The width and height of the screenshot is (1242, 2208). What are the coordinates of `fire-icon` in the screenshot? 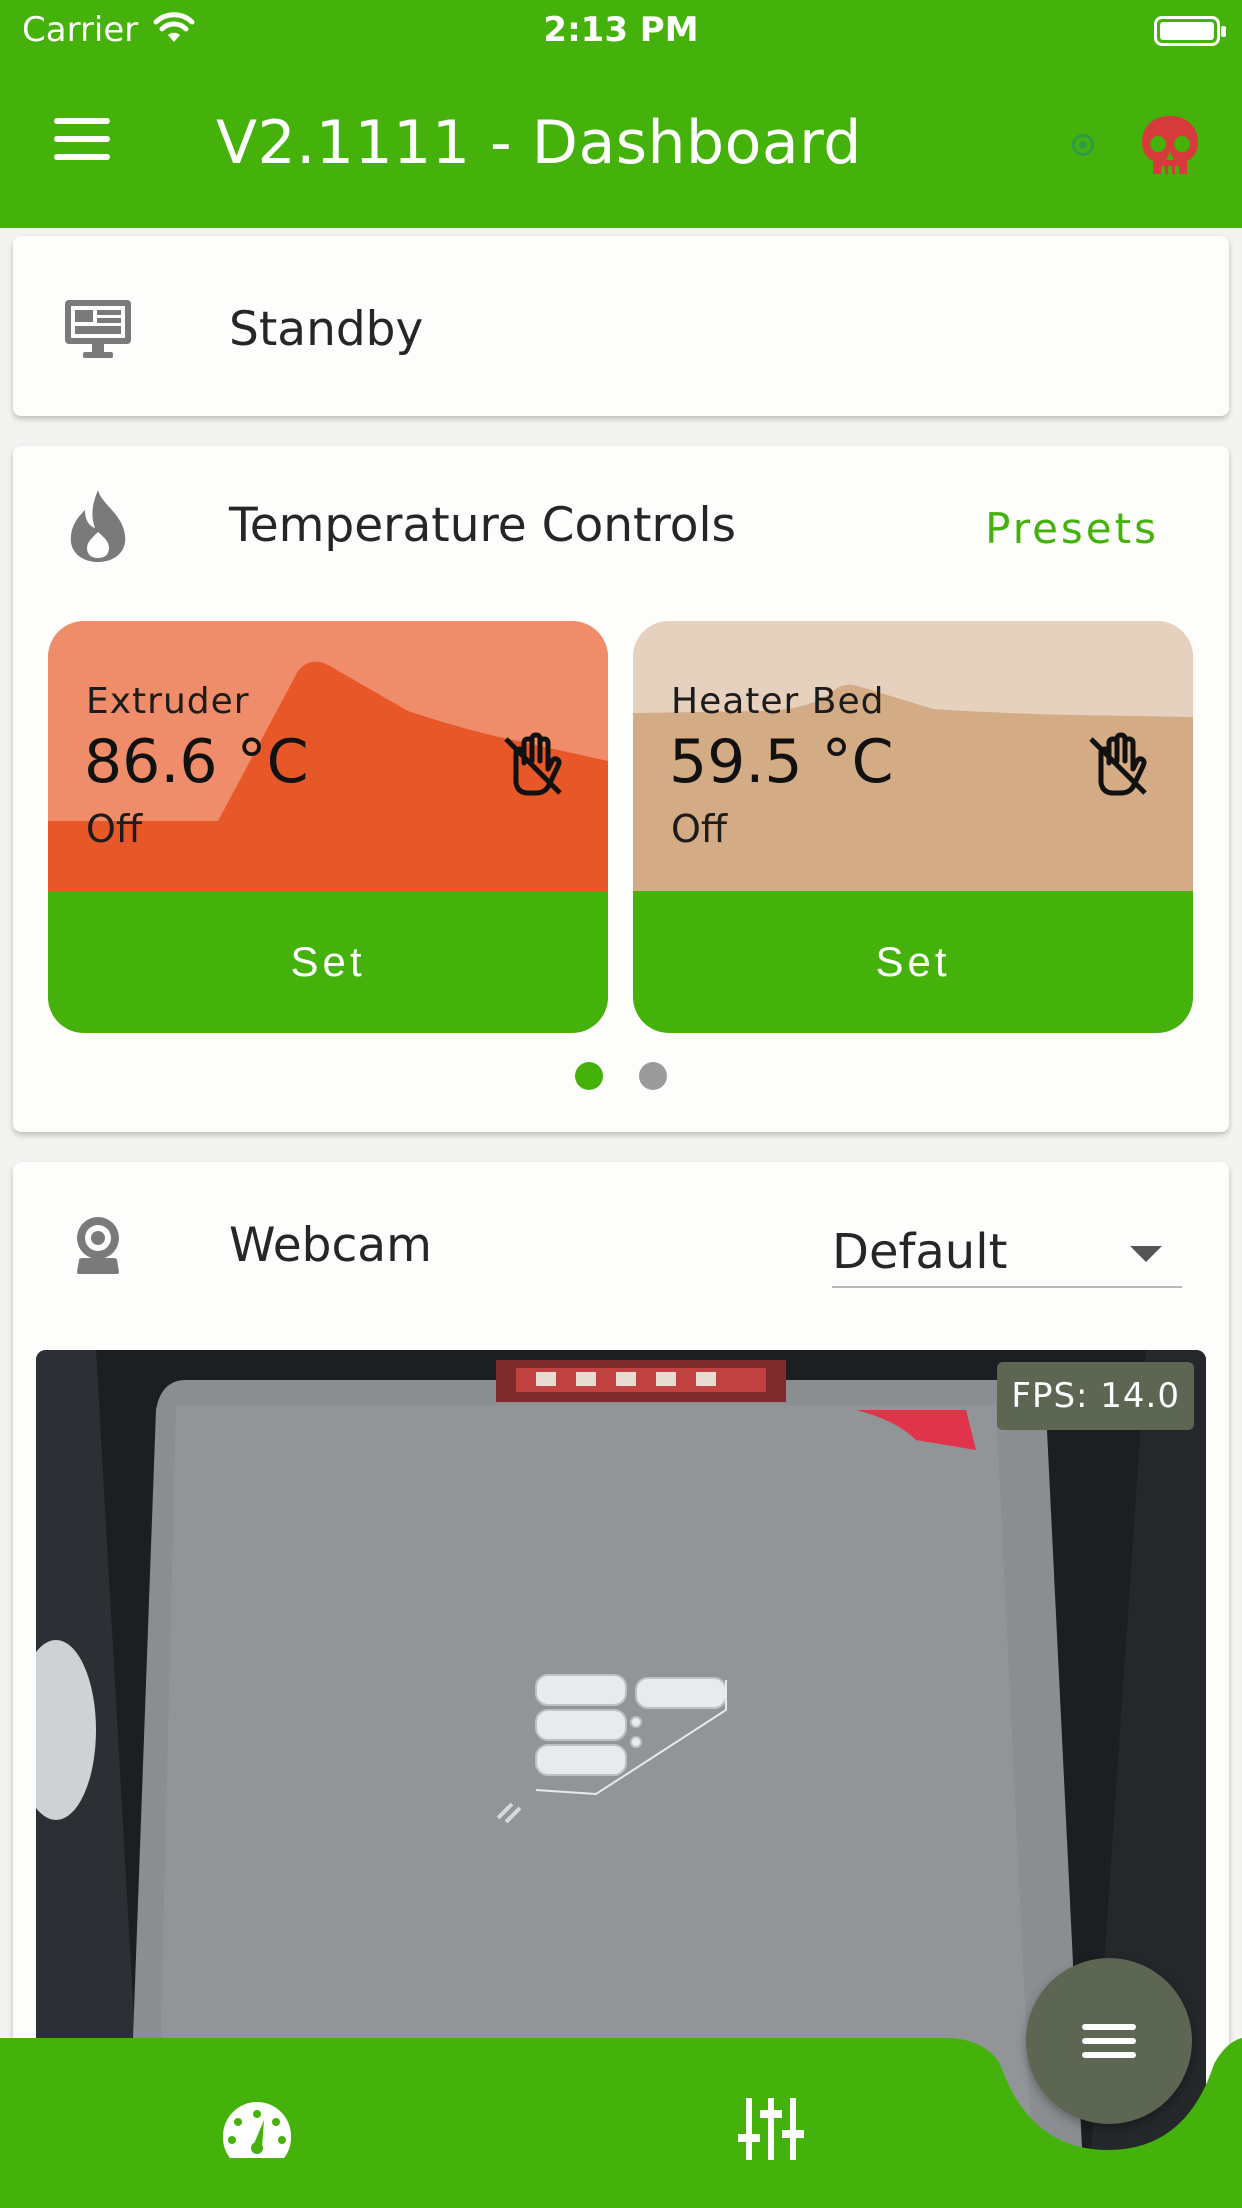 It's located at (98, 526).